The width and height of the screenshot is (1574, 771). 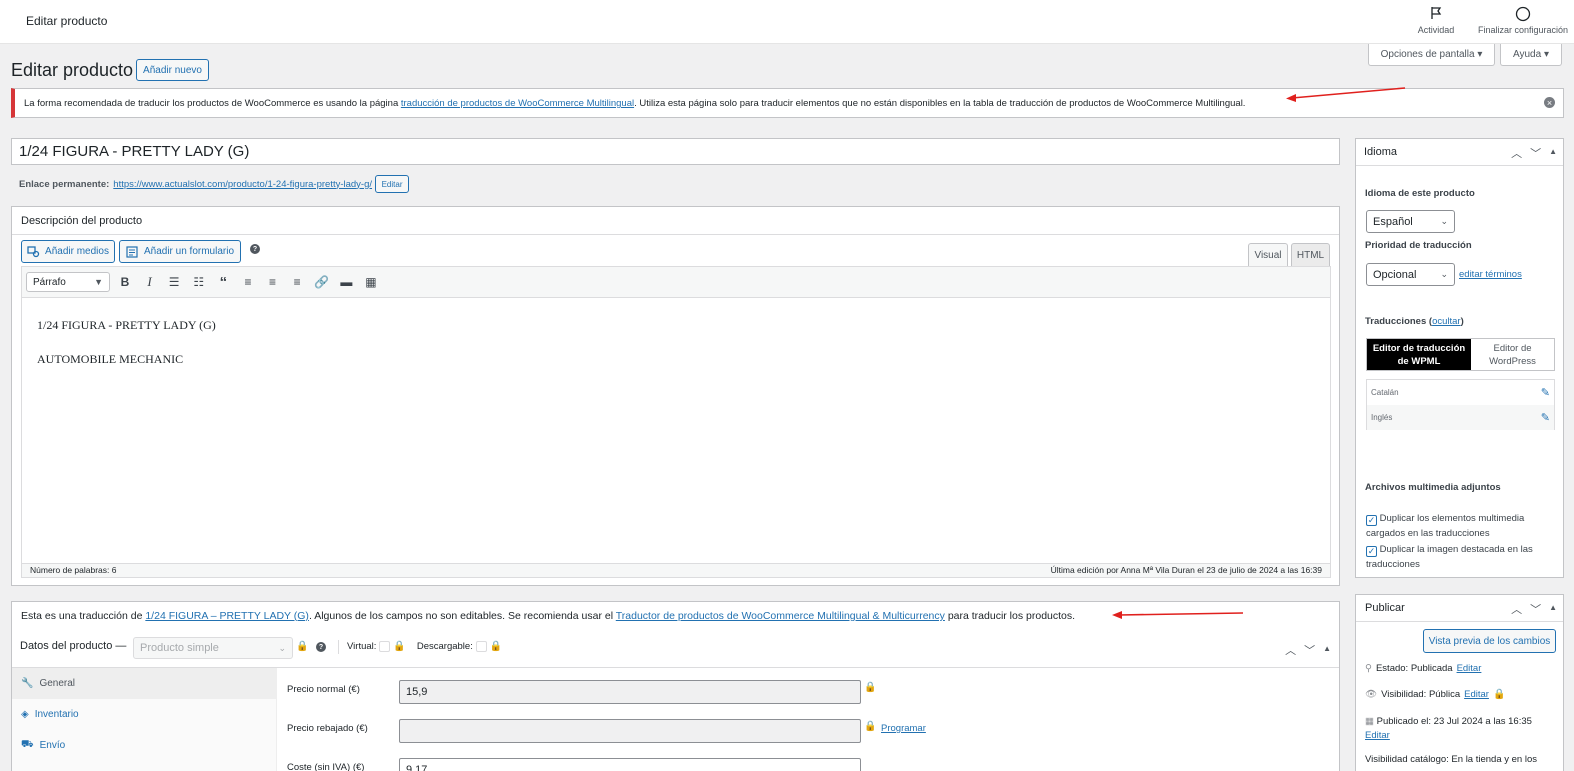 What do you see at coordinates (52, 745) in the screenshot?
I see `tab-shipping-label: Envío` at bounding box center [52, 745].